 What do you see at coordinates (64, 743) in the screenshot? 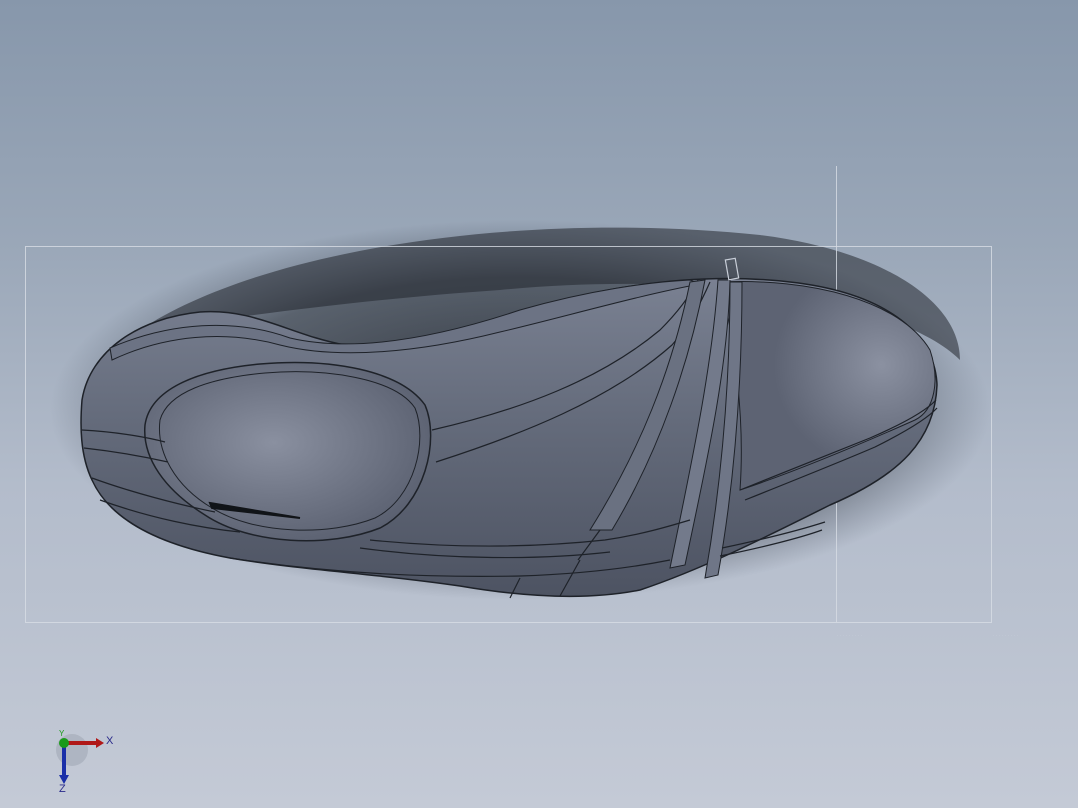
I see `y-axis-icon` at bounding box center [64, 743].